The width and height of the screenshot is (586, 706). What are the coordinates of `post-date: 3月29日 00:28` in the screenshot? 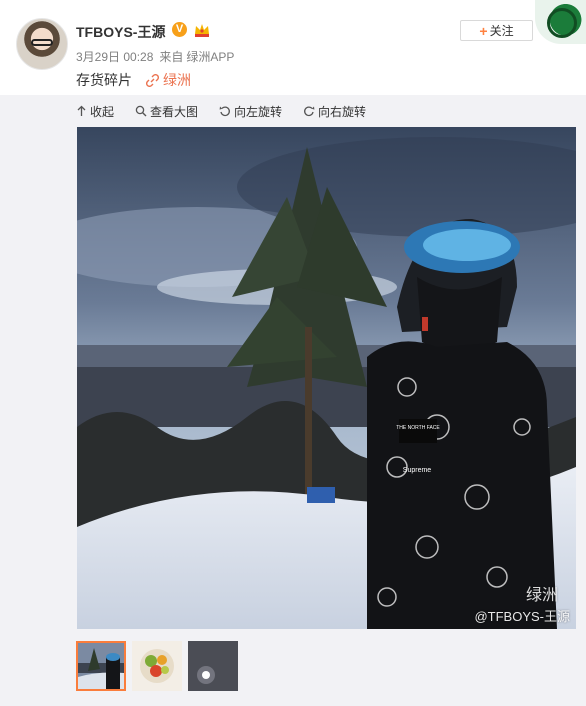 It's located at (114, 57).